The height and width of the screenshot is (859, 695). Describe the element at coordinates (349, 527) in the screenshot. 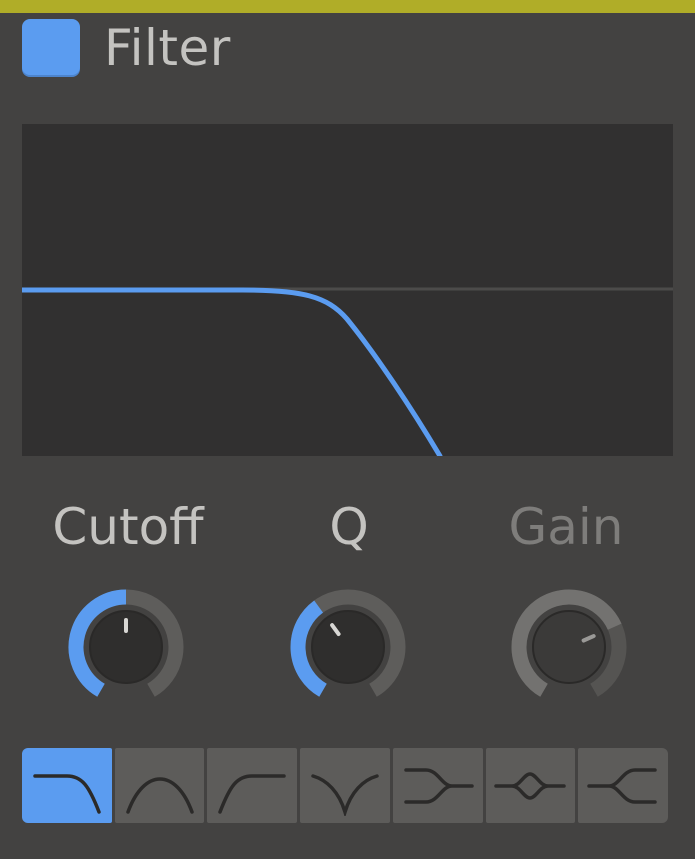

I see `q-label: Q` at that location.